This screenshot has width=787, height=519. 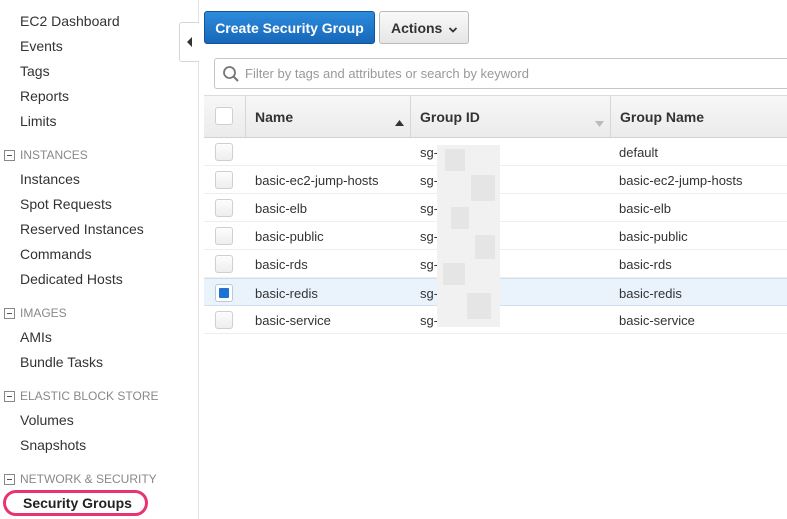 What do you see at coordinates (286, 293) in the screenshot?
I see `cell-name: basic-redis` at bounding box center [286, 293].